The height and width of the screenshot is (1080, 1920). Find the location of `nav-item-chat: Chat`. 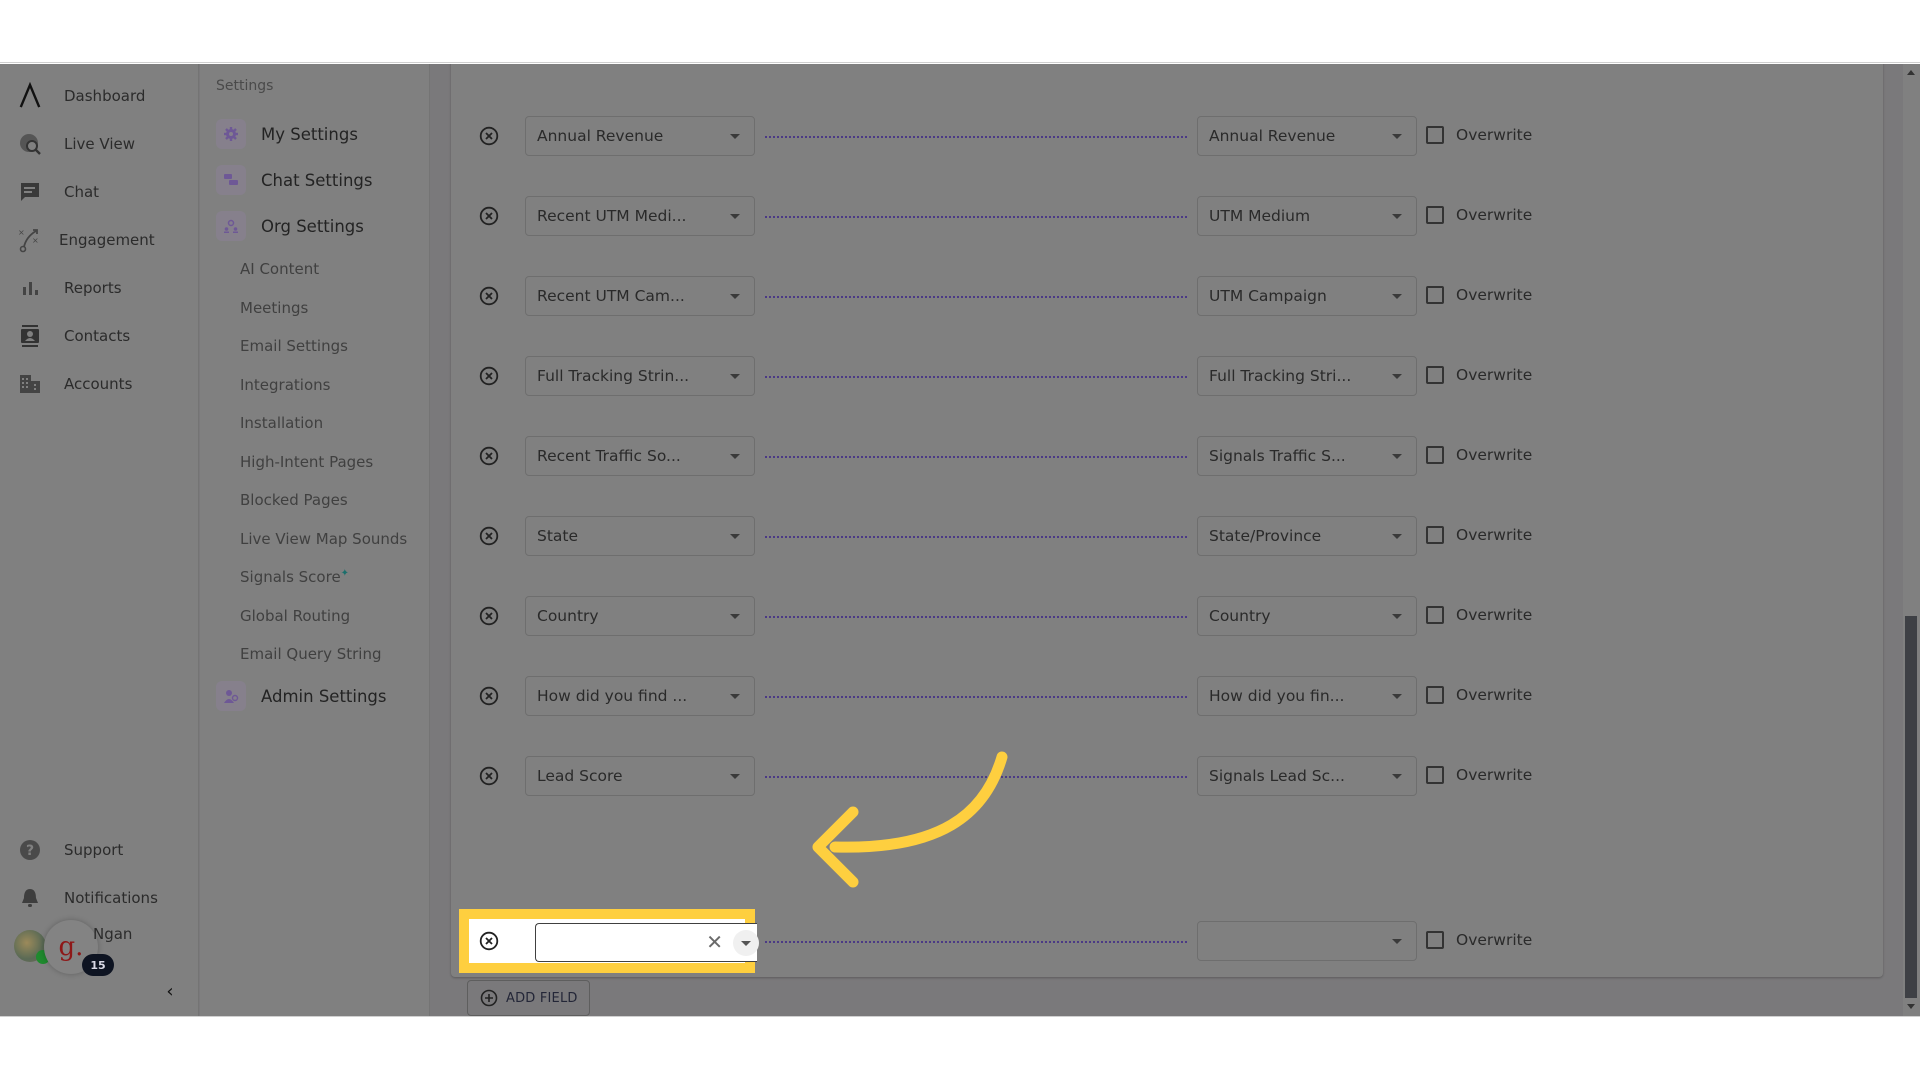

nav-item-chat: Chat is located at coordinates (99, 192).